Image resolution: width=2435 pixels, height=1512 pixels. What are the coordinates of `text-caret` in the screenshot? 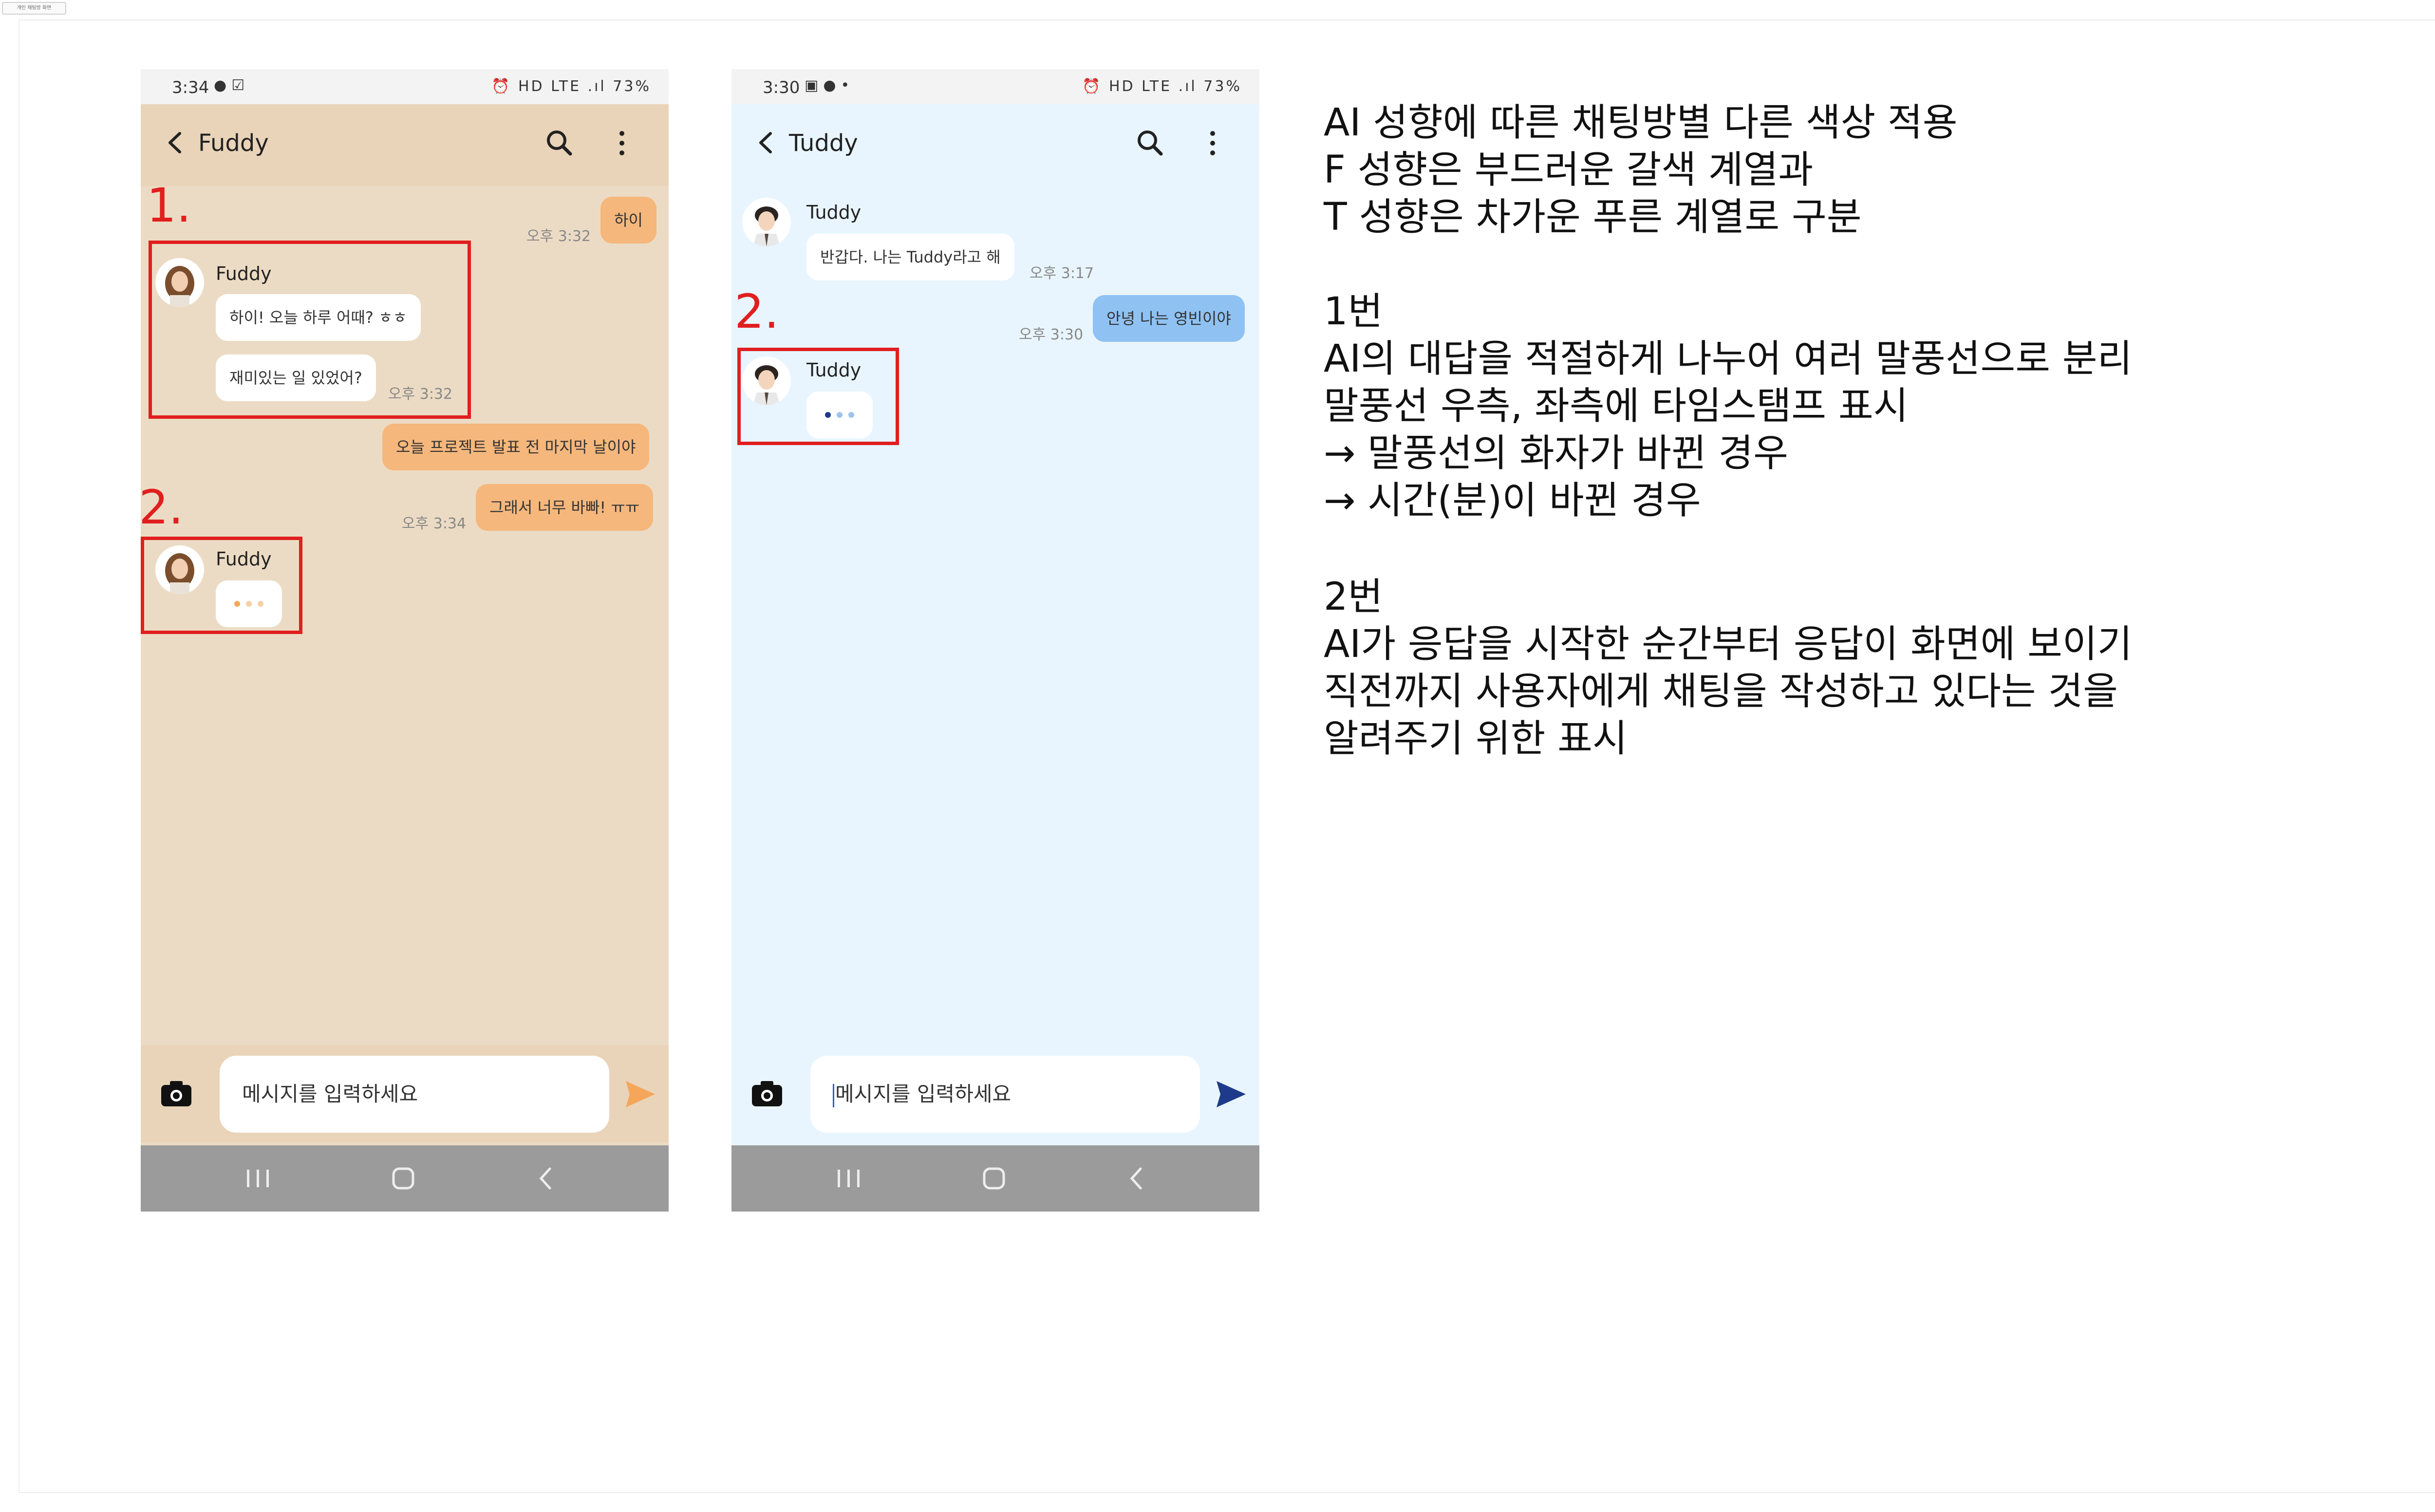 It's located at (833, 1095).